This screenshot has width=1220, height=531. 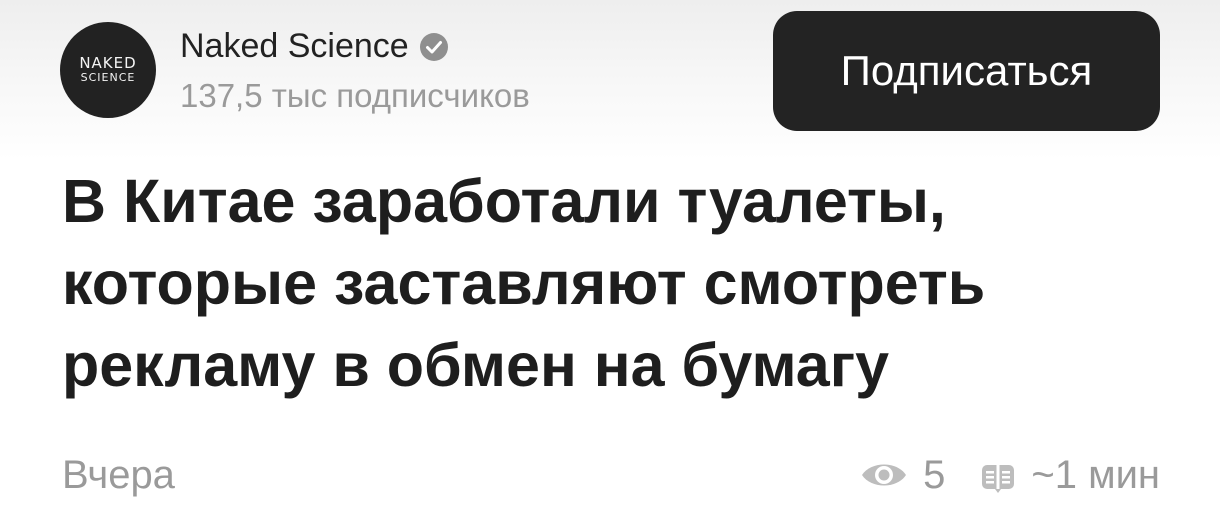 What do you see at coordinates (434, 46) in the screenshot?
I see `verified-check-icon` at bounding box center [434, 46].